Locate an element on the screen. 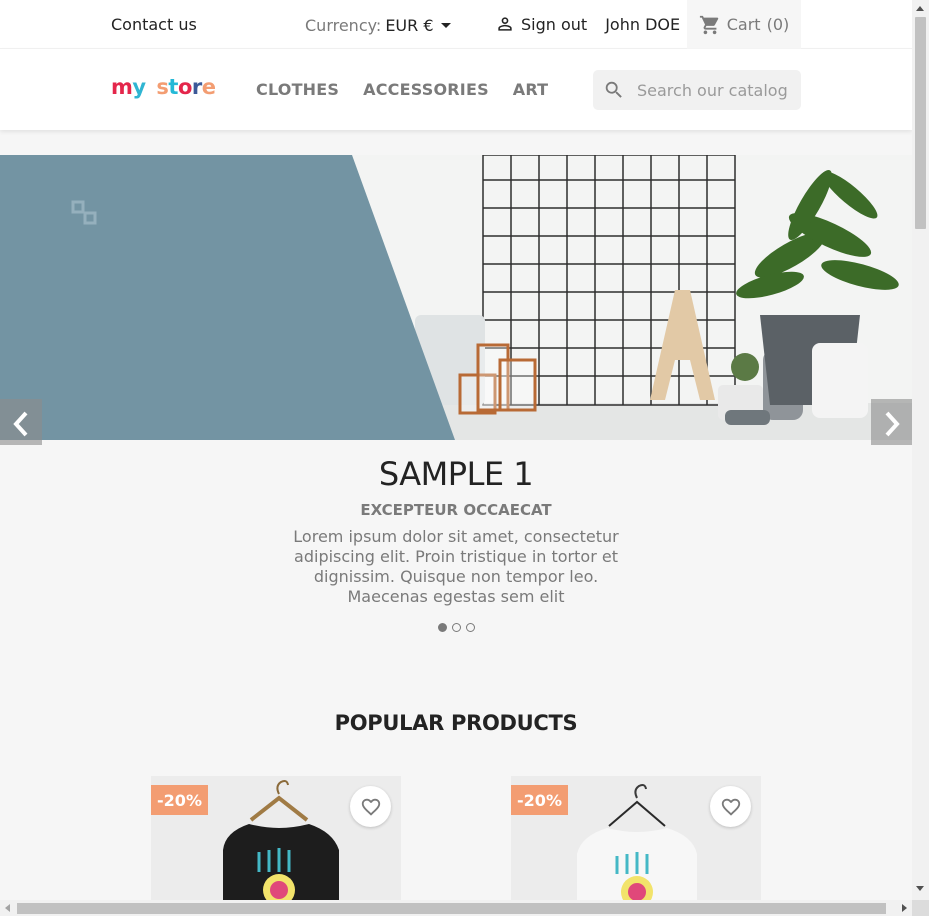 The height and width of the screenshot is (916, 929). scroll-left-arrow-icon is located at coordinates (7, 908).